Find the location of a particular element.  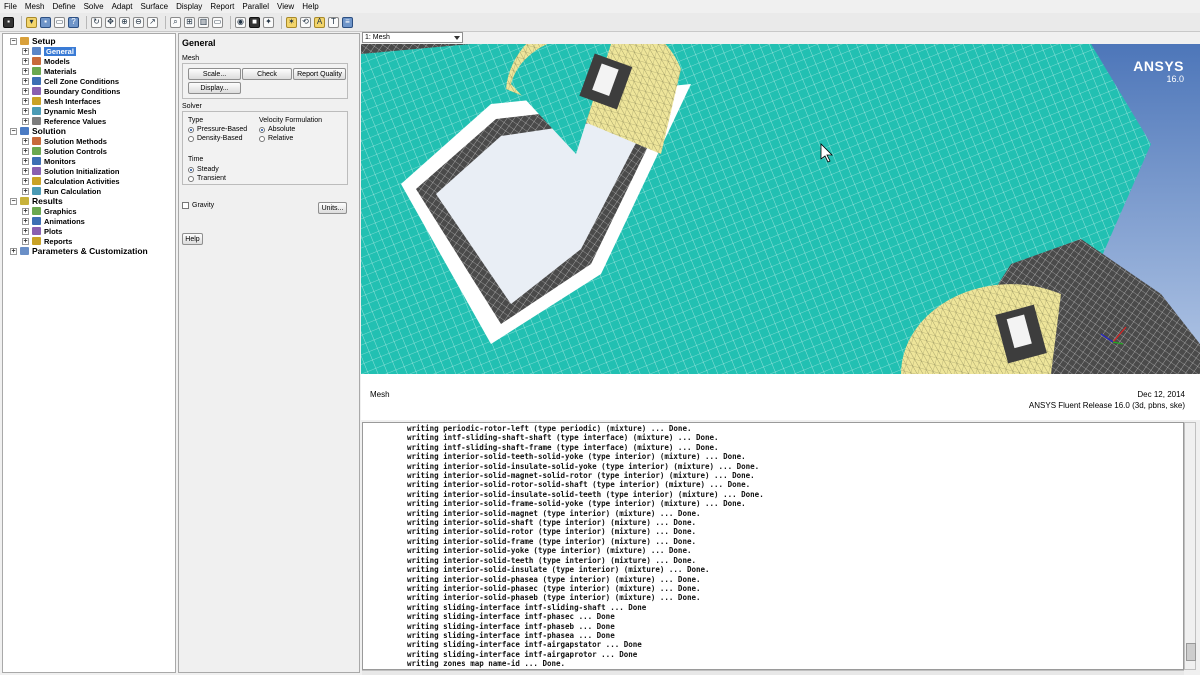

console-vertical-scrollbar is located at coordinates (1190, 546).